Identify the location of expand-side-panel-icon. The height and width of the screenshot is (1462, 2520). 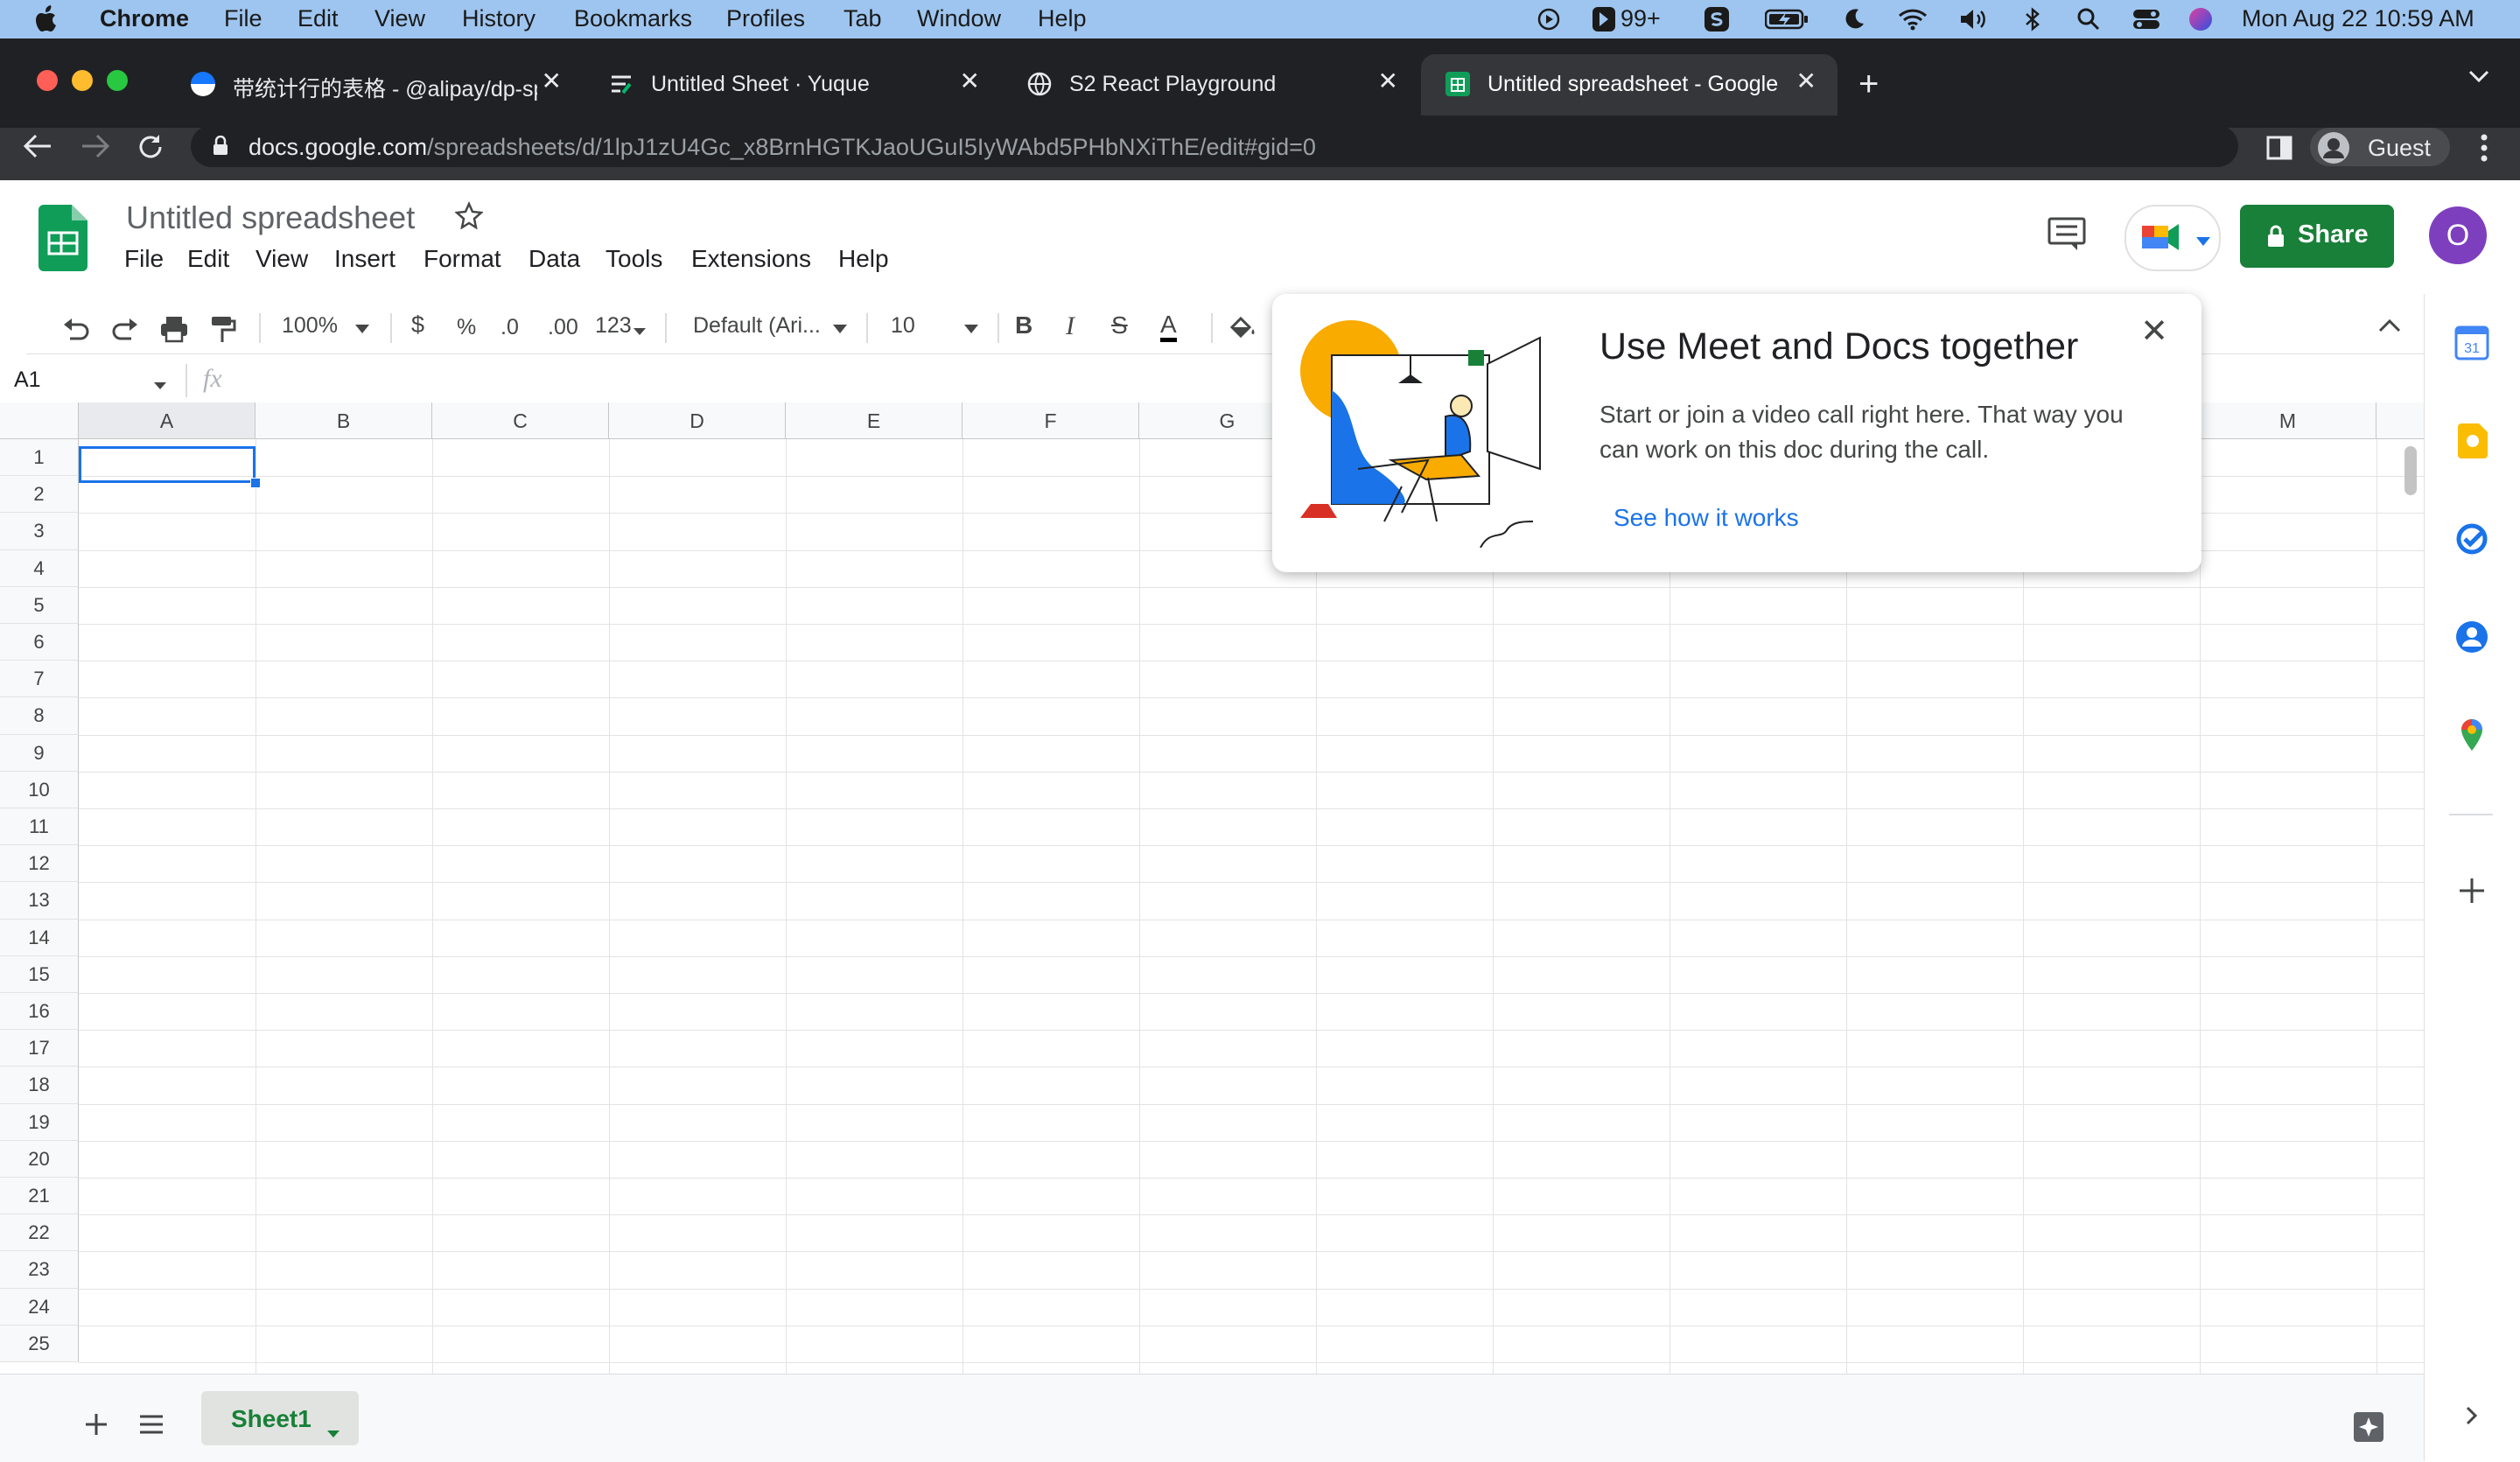
(2472, 1416).